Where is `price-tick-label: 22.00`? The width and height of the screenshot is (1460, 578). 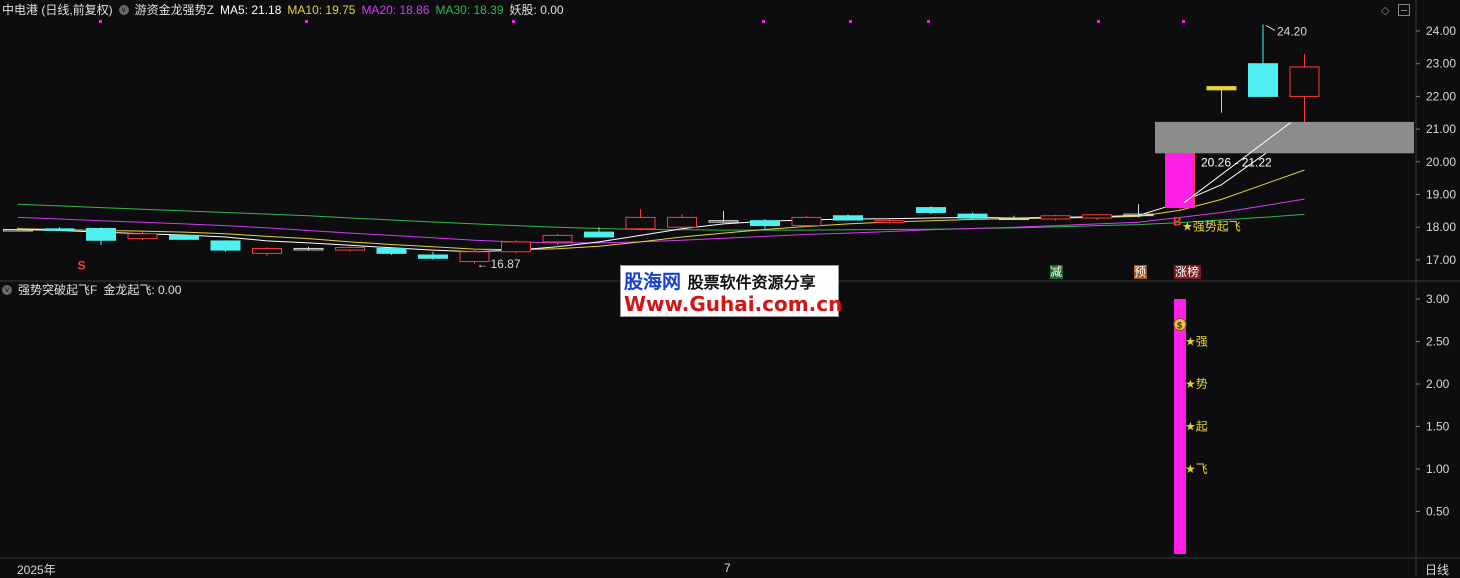
price-tick-label: 22.00 is located at coordinates (1441, 96).